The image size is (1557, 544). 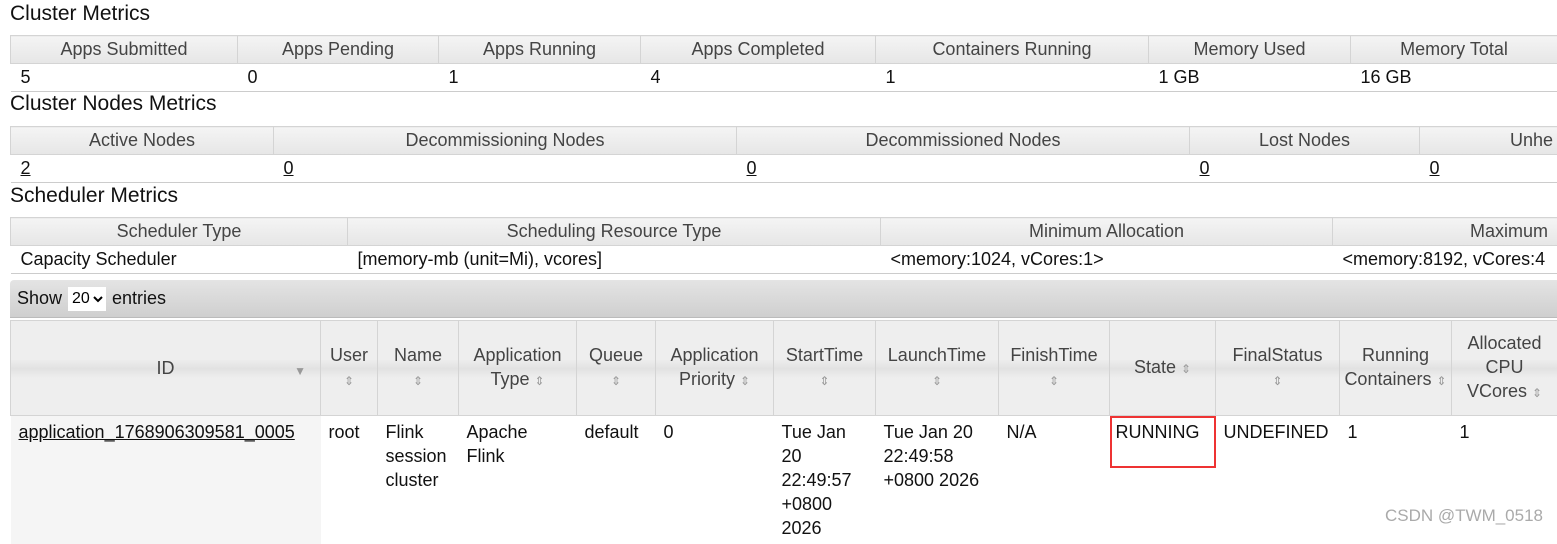 What do you see at coordinates (1278, 368) in the screenshot?
I see `column-finalstatus: FinalStatus⇕` at bounding box center [1278, 368].